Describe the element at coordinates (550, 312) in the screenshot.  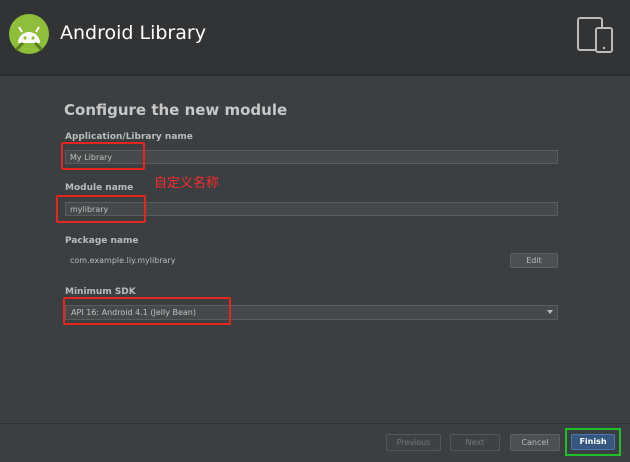
I see `chevron-down-icon` at that location.